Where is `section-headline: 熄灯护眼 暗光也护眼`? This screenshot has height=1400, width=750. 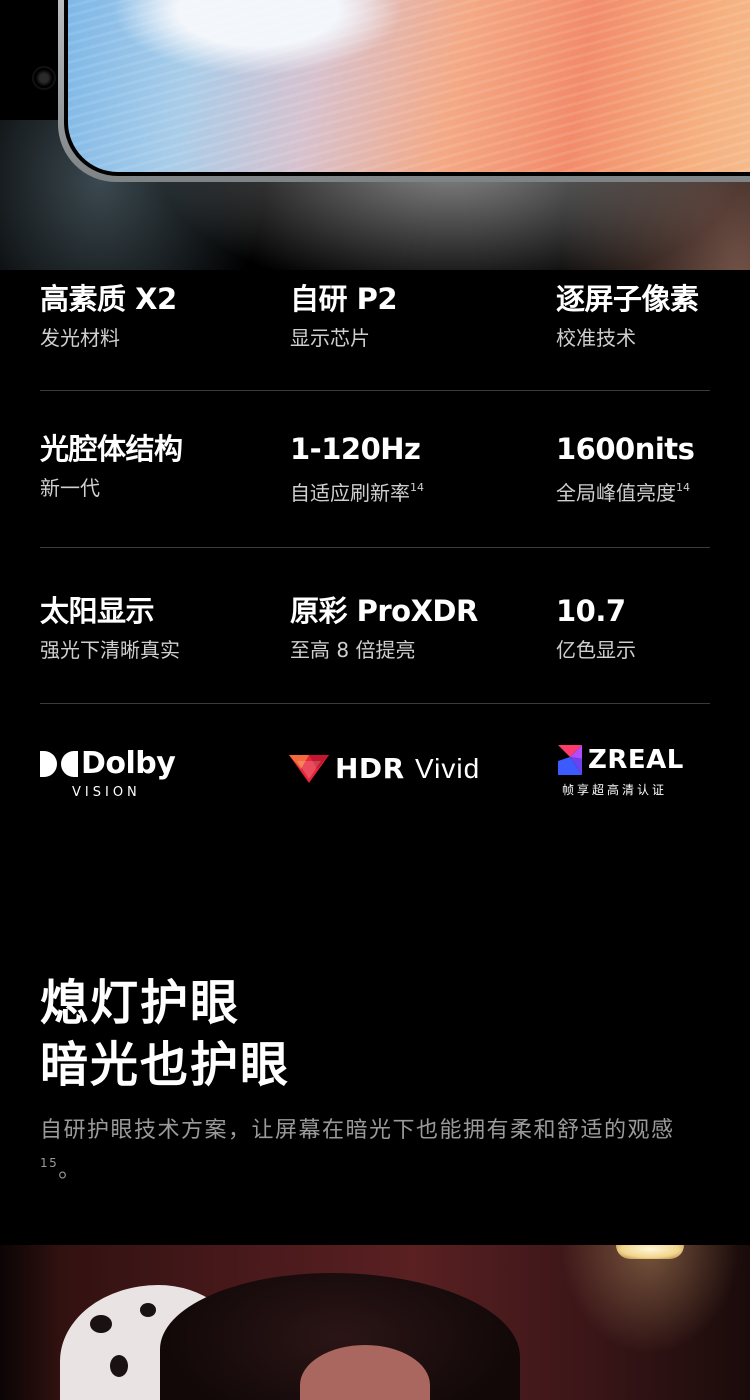 section-headline: 熄灯护眼 暗光也护眼 is located at coordinates (165, 1034).